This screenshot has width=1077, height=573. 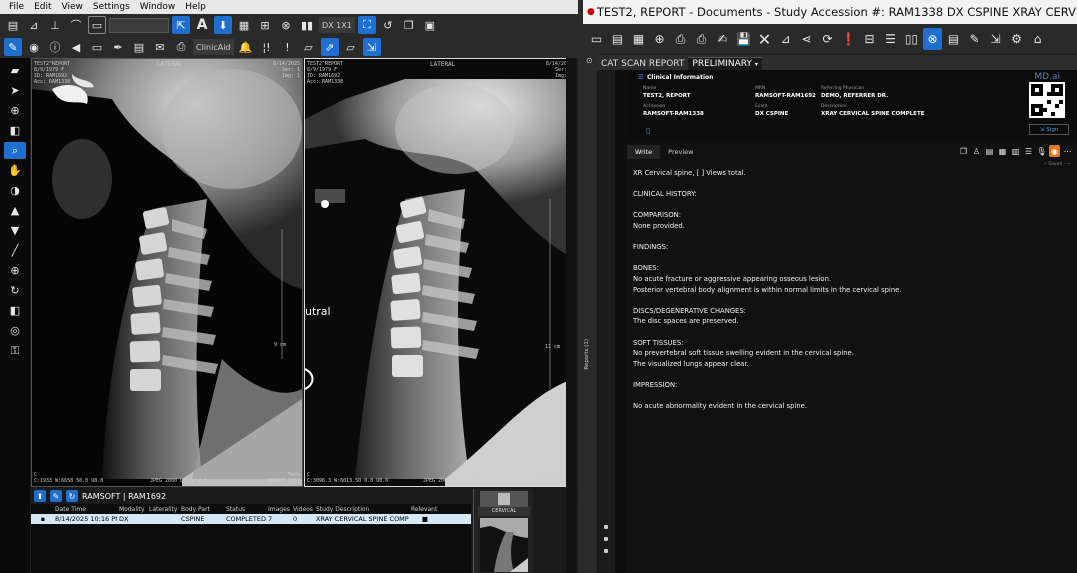 I want to click on col-status: Status, so click(x=245, y=509).